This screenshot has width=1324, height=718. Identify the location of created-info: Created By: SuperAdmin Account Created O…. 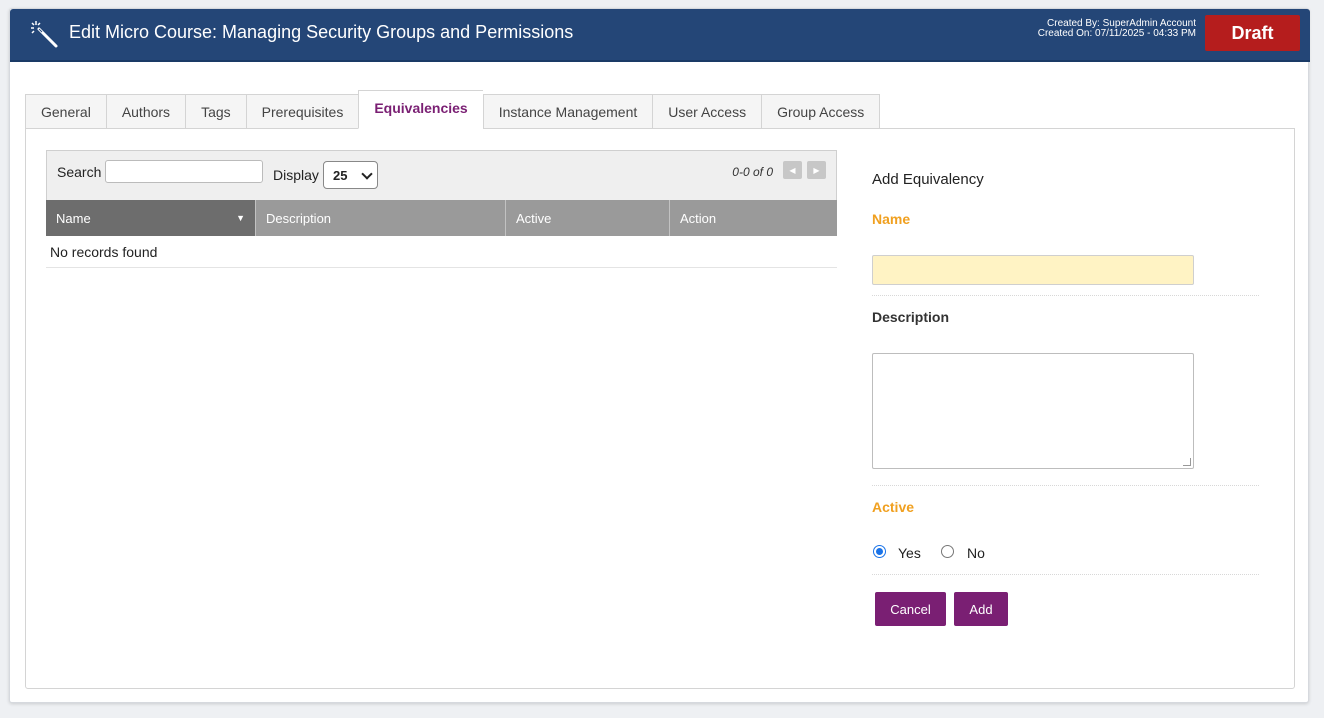
(1117, 29).